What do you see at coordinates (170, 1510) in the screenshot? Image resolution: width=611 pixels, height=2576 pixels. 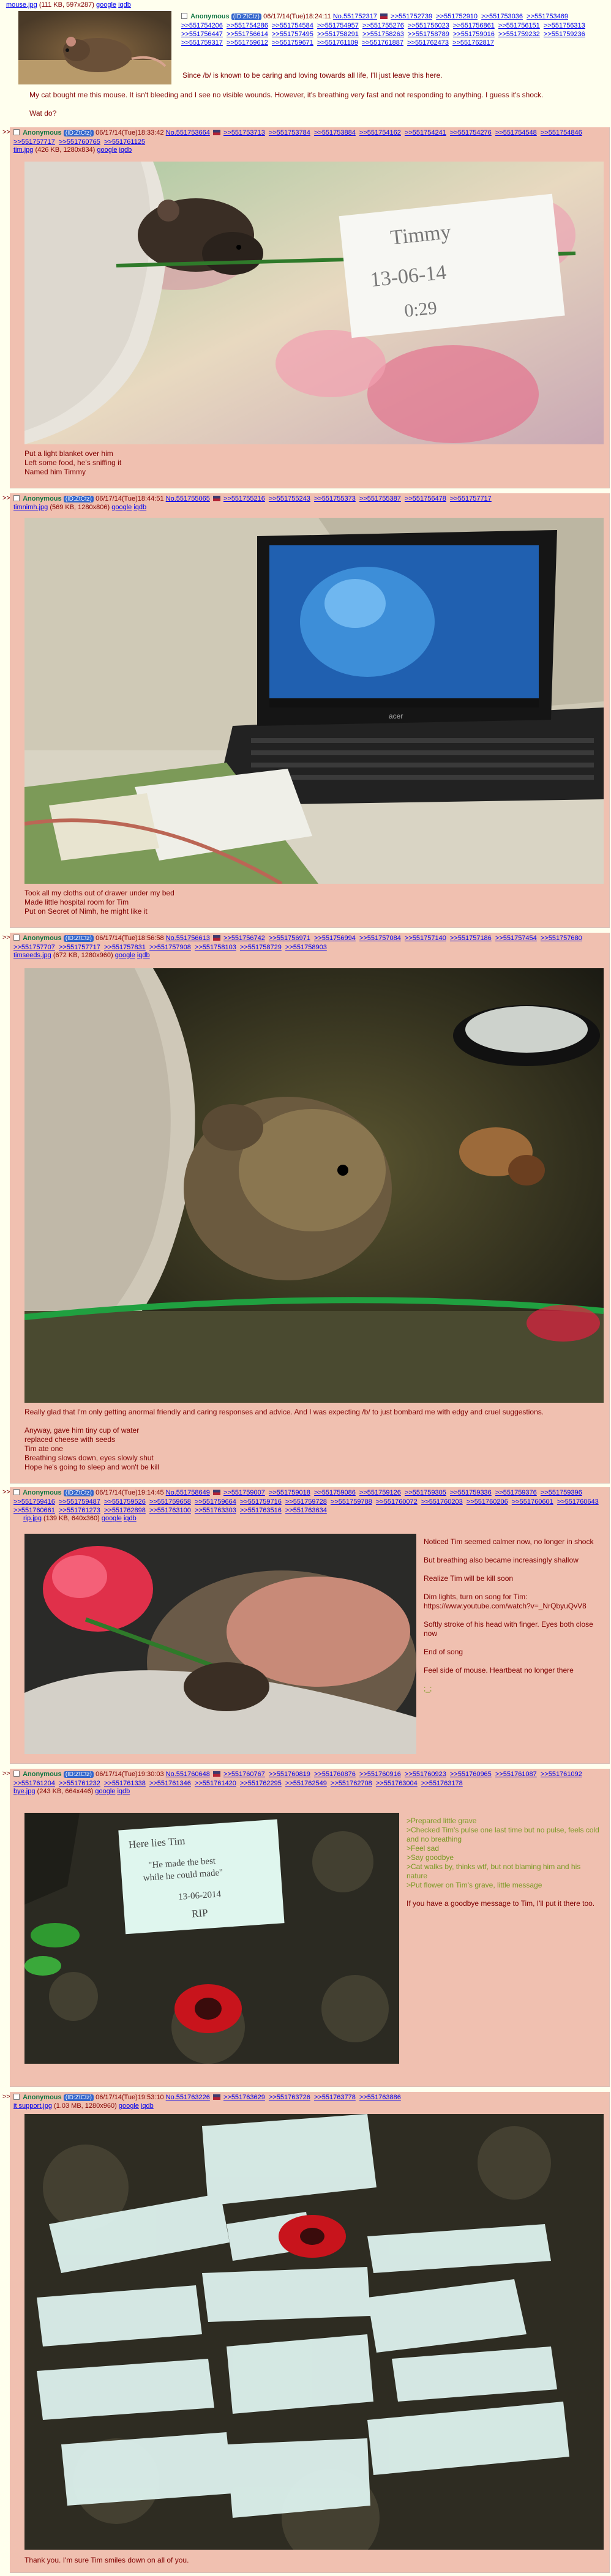 I see `quote-backlink: >>551763100` at bounding box center [170, 1510].